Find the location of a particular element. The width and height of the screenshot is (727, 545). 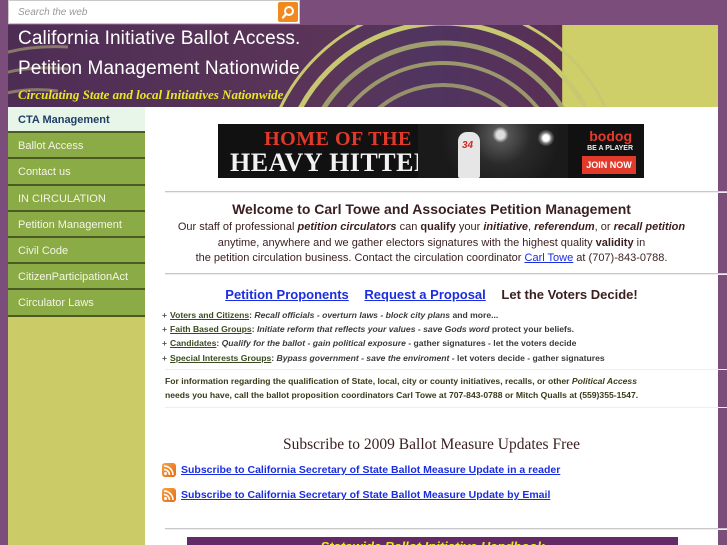

welcome-emphasis: petition circulators is located at coordinates (347, 227).